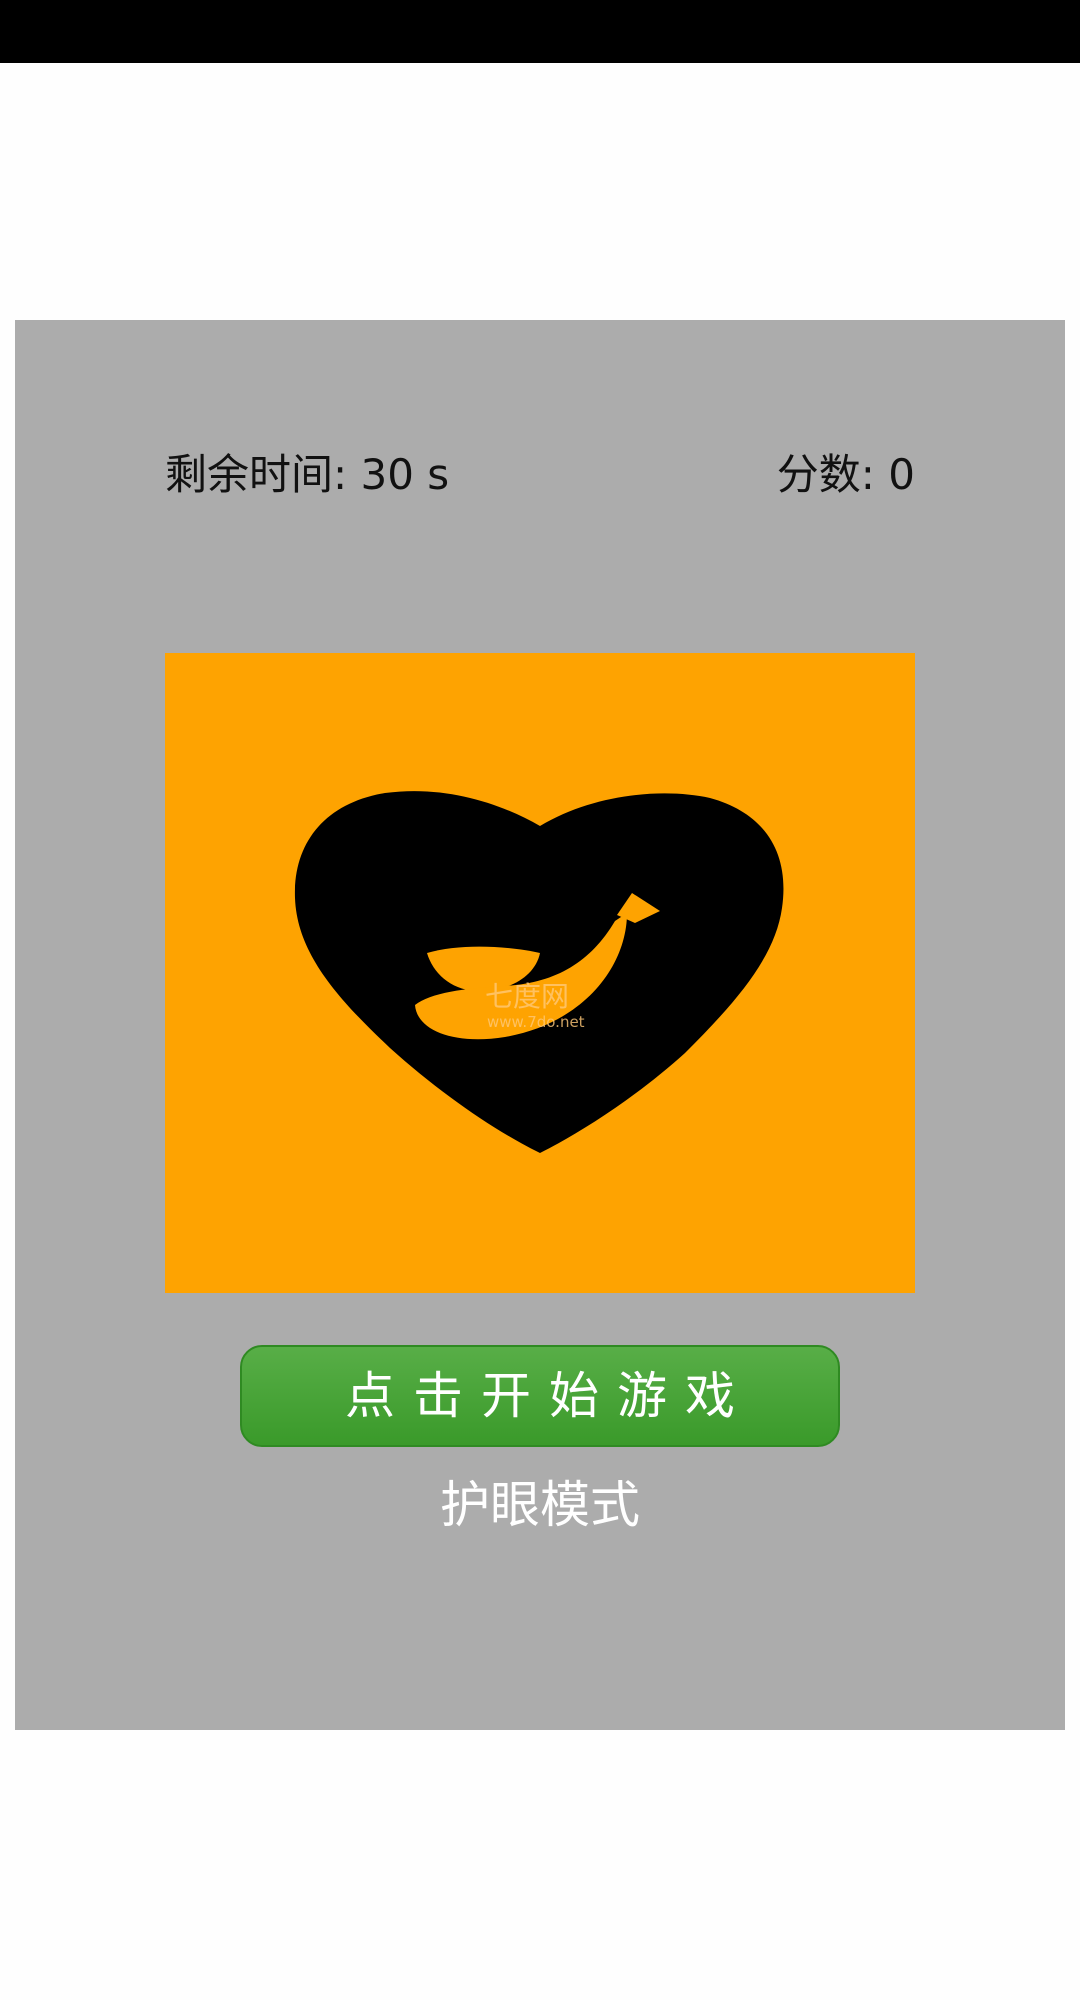 Image resolution: width=1080 pixels, height=2000 pixels. I want to click on eye-protection-mode-toggle: 护眼模式, so click(540, 1505).